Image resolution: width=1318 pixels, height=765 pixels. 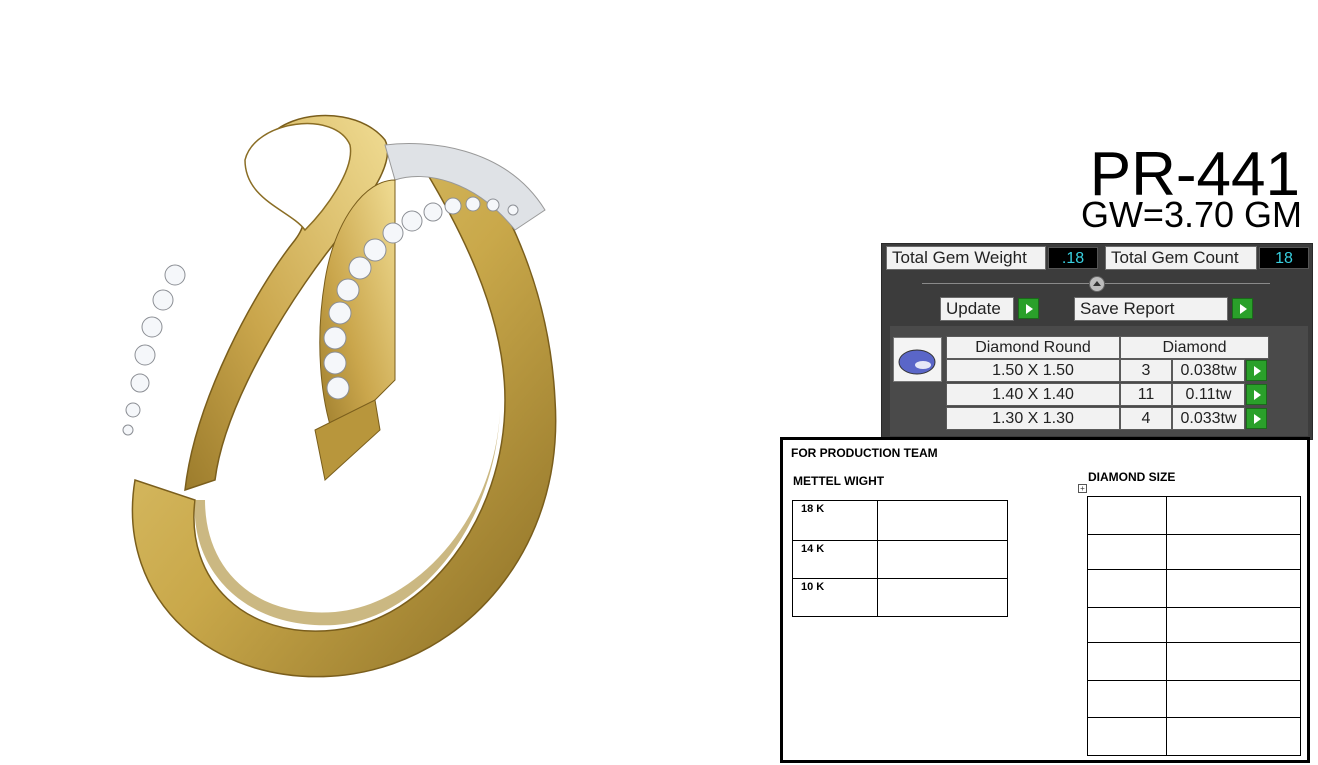 What do you see at coordinates (1284, 258) in the screenshot?
I see `total-gem-count-value: 18` at bounding box center [1284, 258].